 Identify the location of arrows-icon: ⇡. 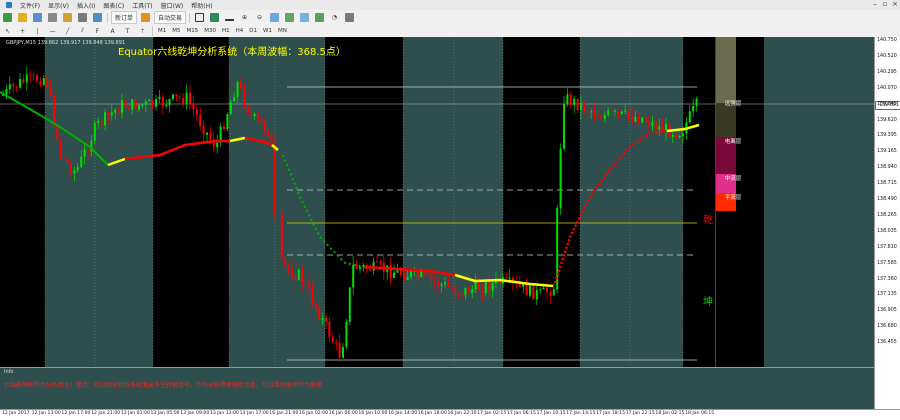
(142, 31).